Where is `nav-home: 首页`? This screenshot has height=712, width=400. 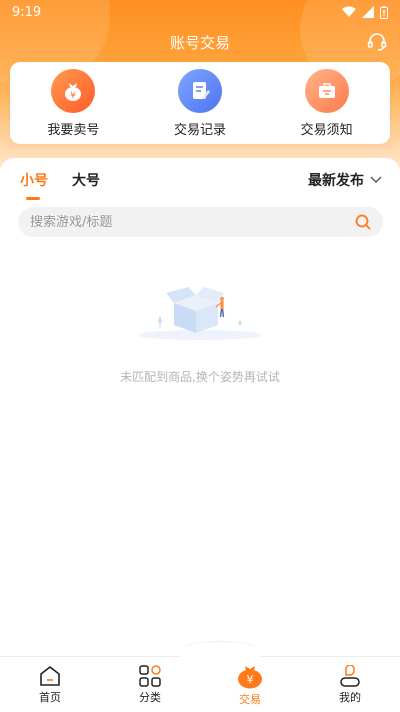 nav-home: 首页 is located at coordinates (50, 685).